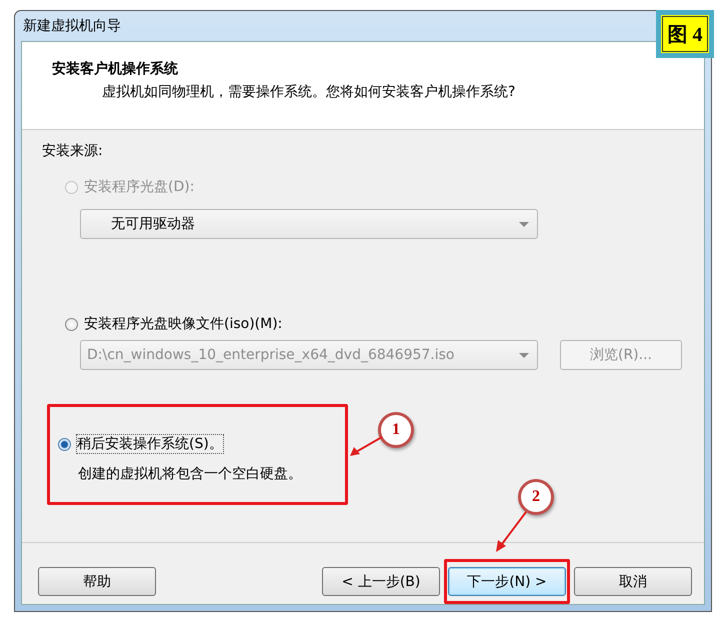 The width and height of the screenshot is (728, 622). Describe the element at coordinates (183, 324) in the screenshot. I see `radio-label: 安装程序光盘映像文件(iso)(M):` at that location.